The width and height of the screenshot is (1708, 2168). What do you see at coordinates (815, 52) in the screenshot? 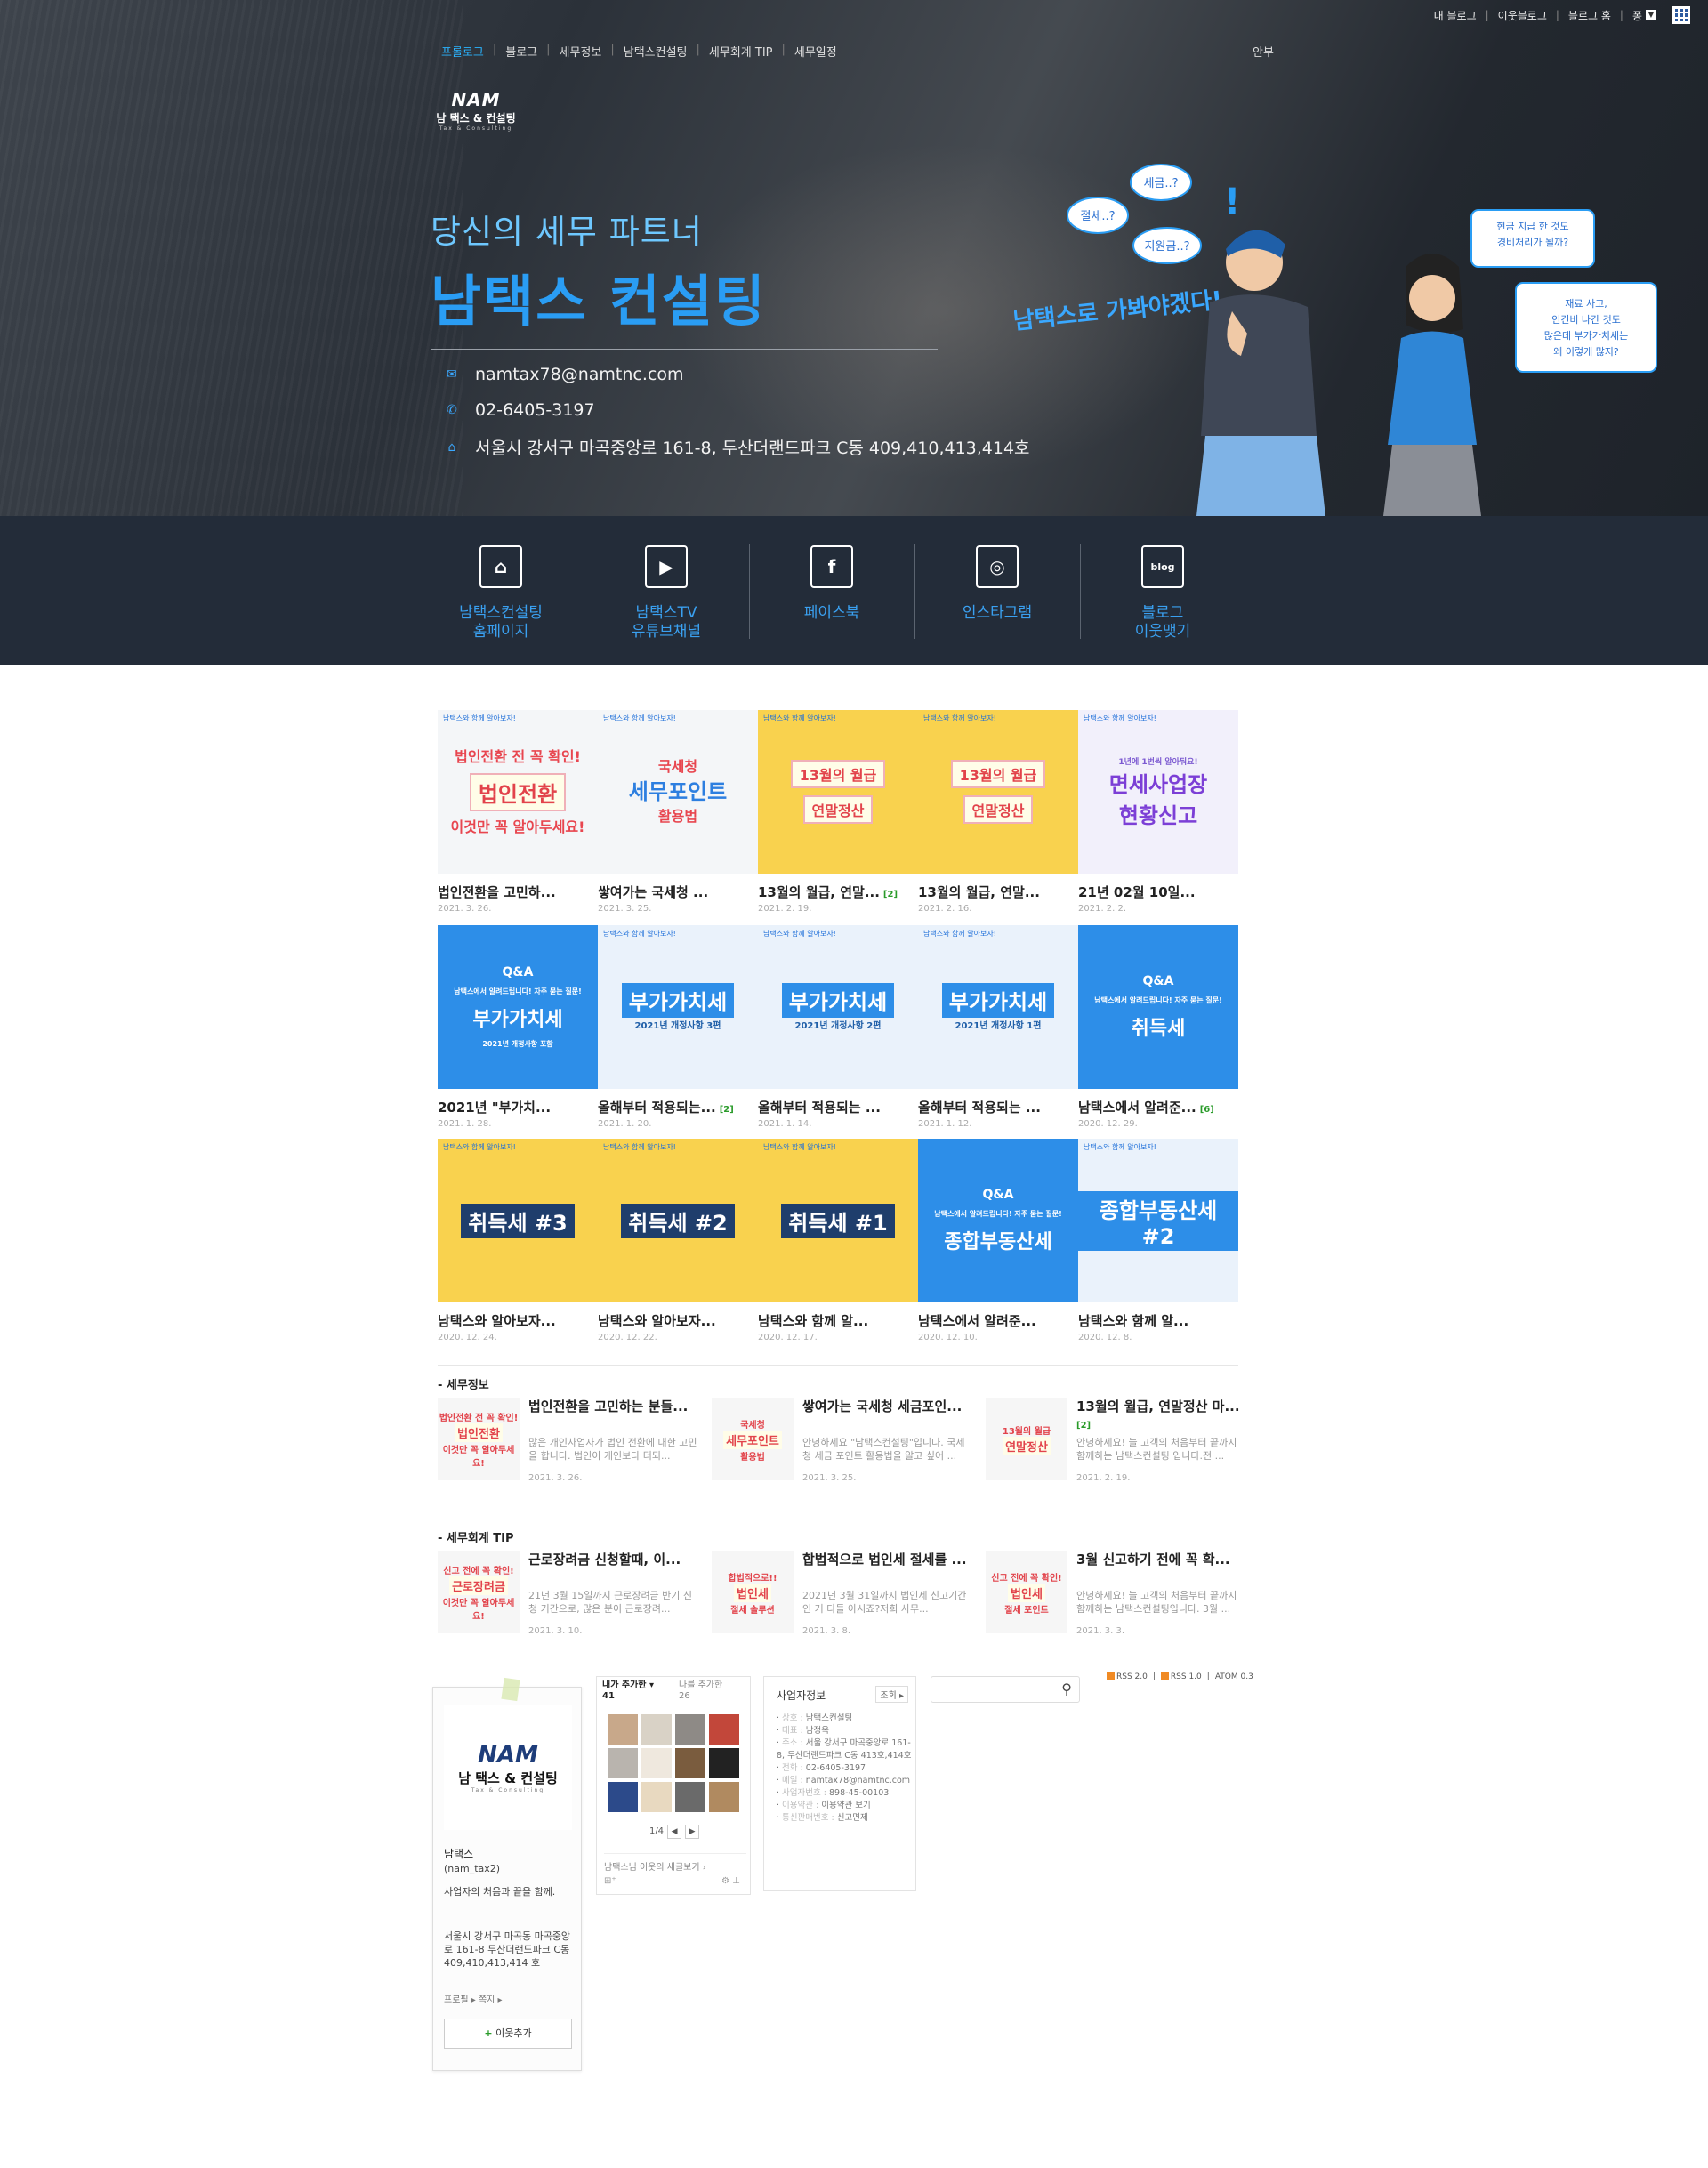
I see `menu-item-tax-schedule: 세무일정` at bounding box center [815, 52].